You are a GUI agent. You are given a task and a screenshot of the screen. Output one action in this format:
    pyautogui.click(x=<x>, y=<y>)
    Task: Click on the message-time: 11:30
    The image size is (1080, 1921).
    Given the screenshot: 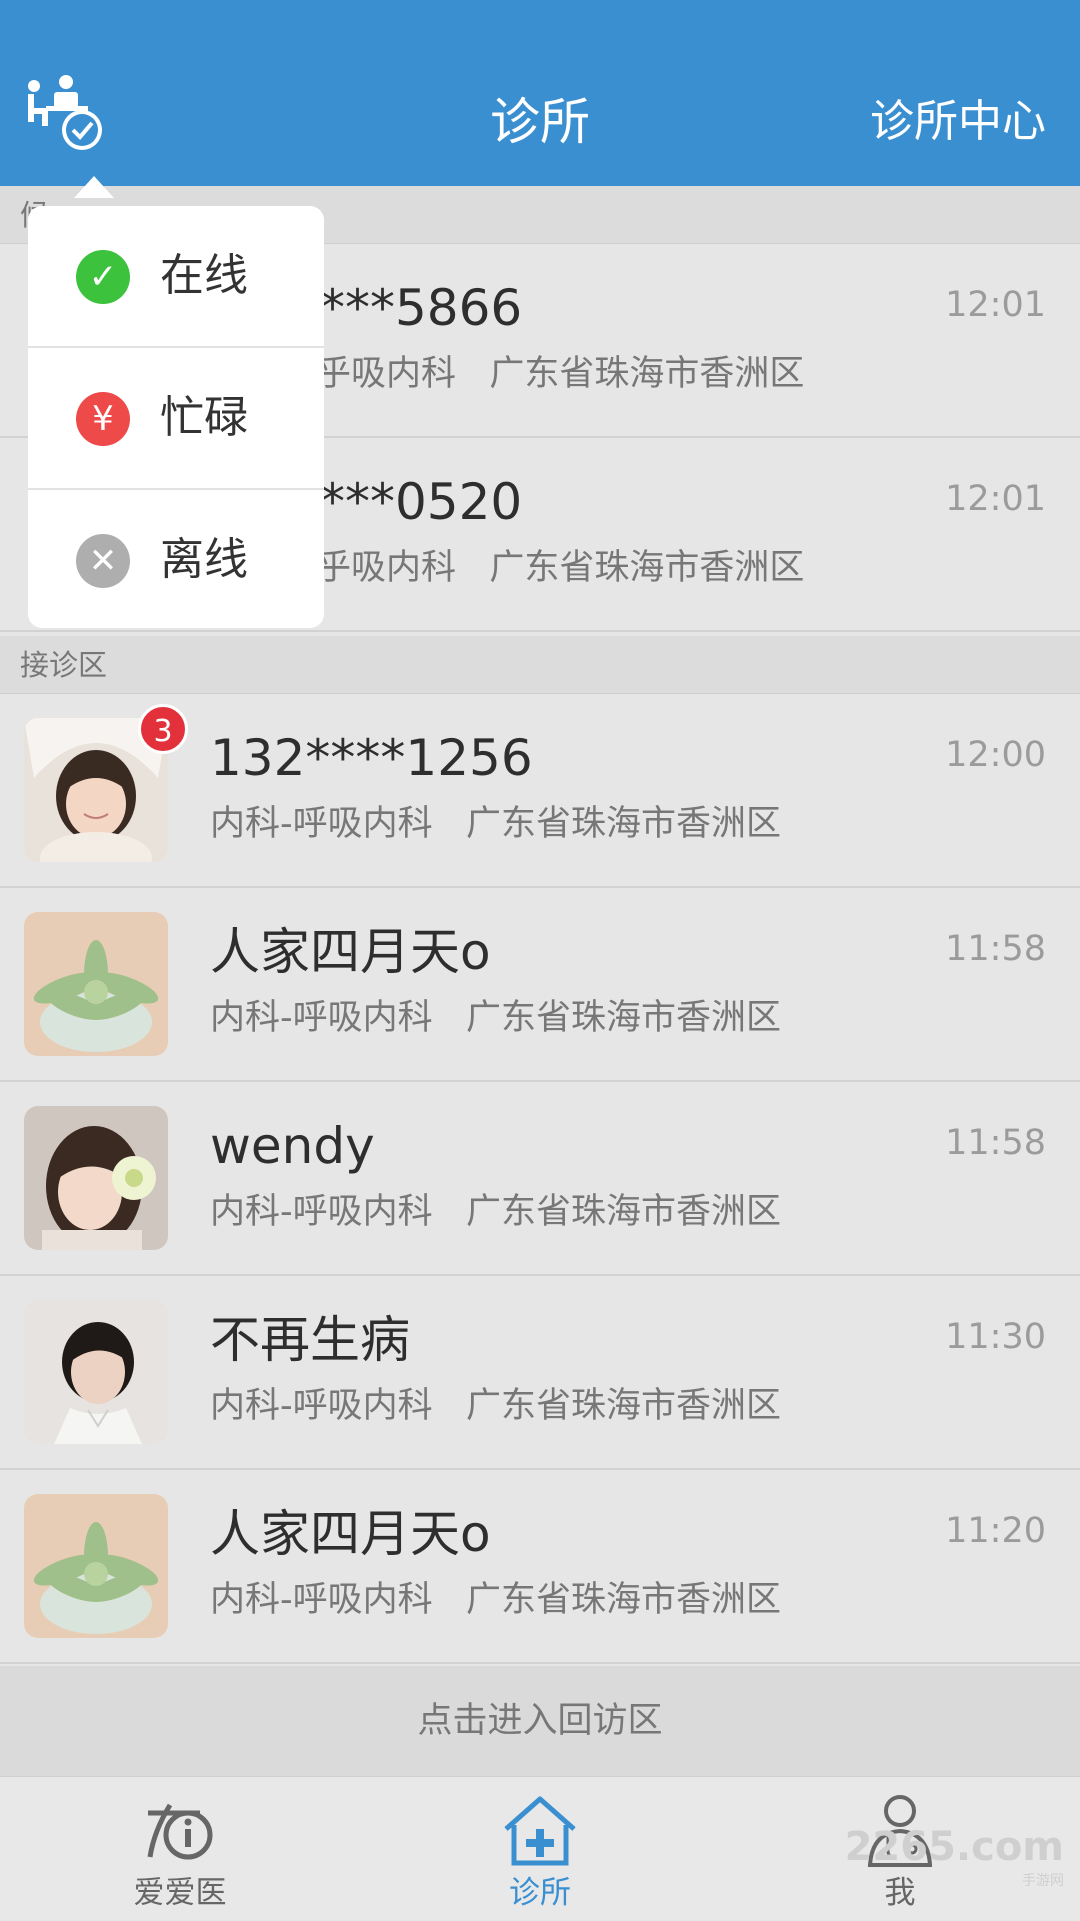 What is the action you would take?
    pyautogui.click(x=995, y=1337)
    